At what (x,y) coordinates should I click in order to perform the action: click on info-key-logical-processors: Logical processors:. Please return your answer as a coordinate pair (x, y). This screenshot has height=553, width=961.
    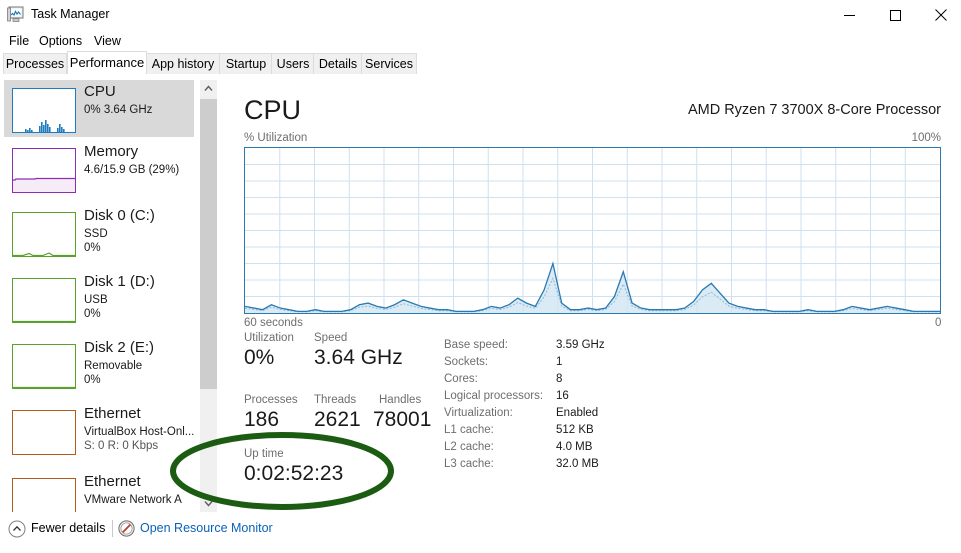
    Looking at the image, I should click on (494, 396).